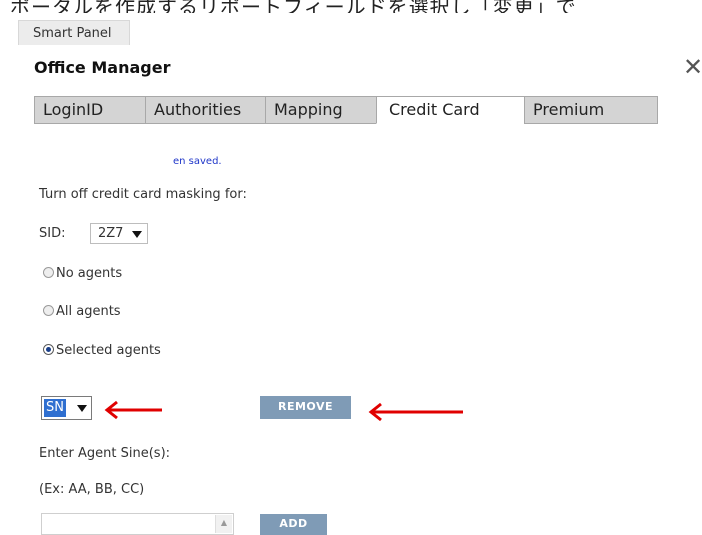  What do you see at coordinates (111, 233) in the screenshot?
I see `sid-value: 2Z7` at bounding box center [111, 233].